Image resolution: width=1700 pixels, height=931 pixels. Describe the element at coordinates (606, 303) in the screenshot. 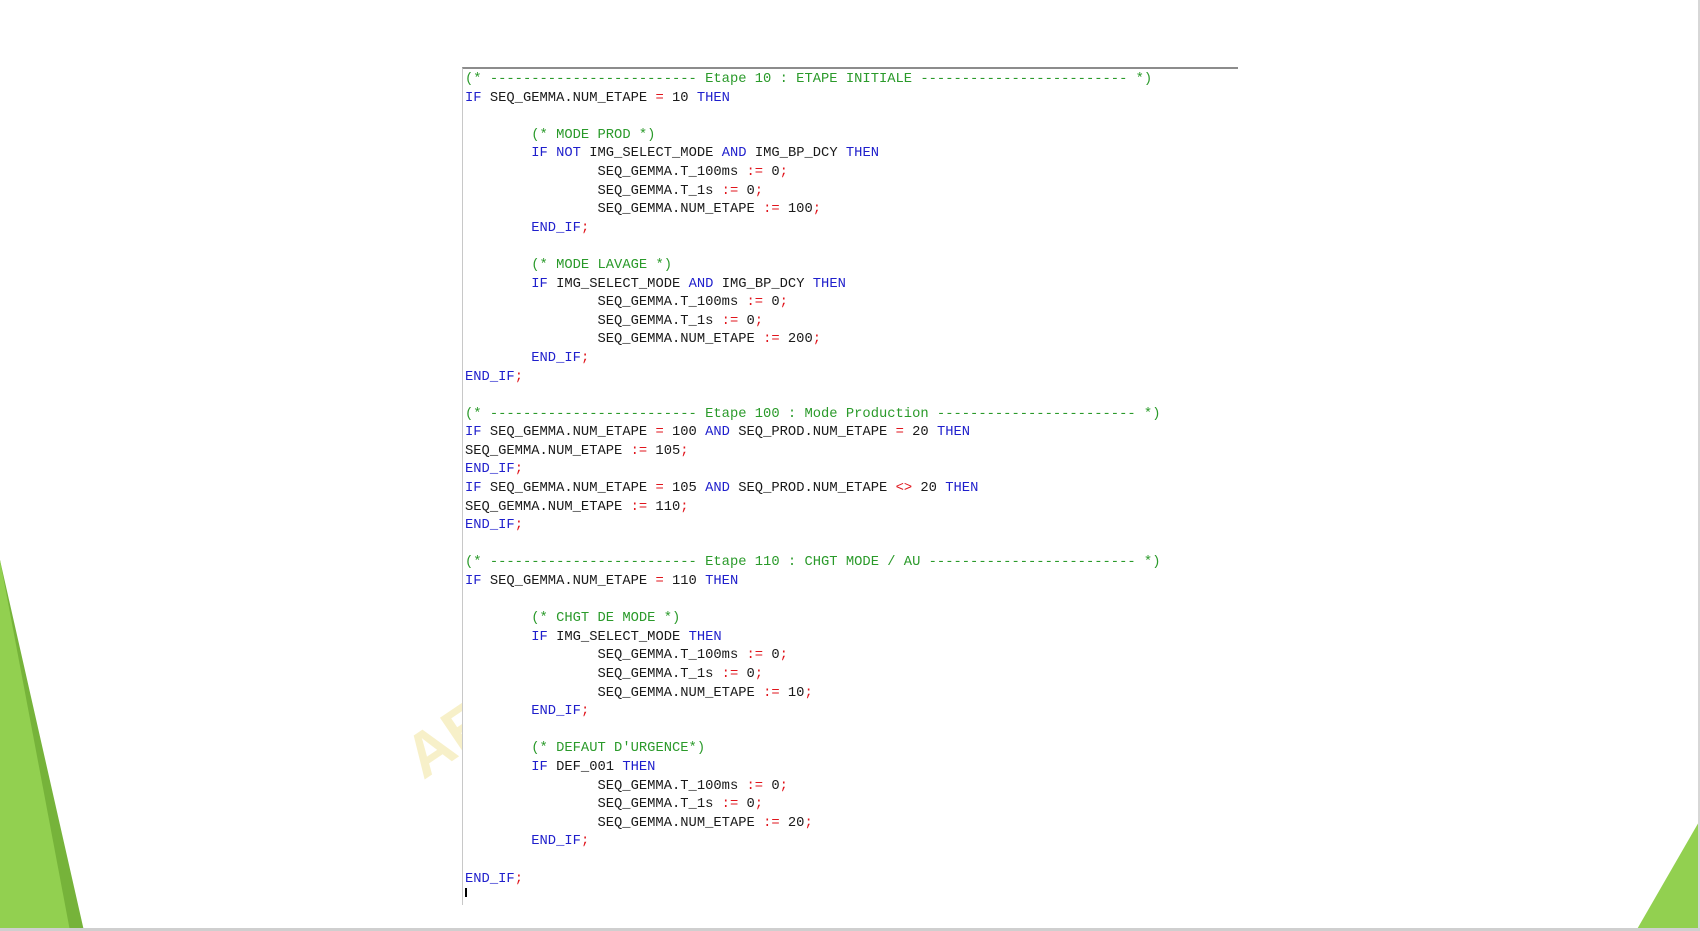

I see `code-text: SEQ_GEMMA.T_100ms` at that location.